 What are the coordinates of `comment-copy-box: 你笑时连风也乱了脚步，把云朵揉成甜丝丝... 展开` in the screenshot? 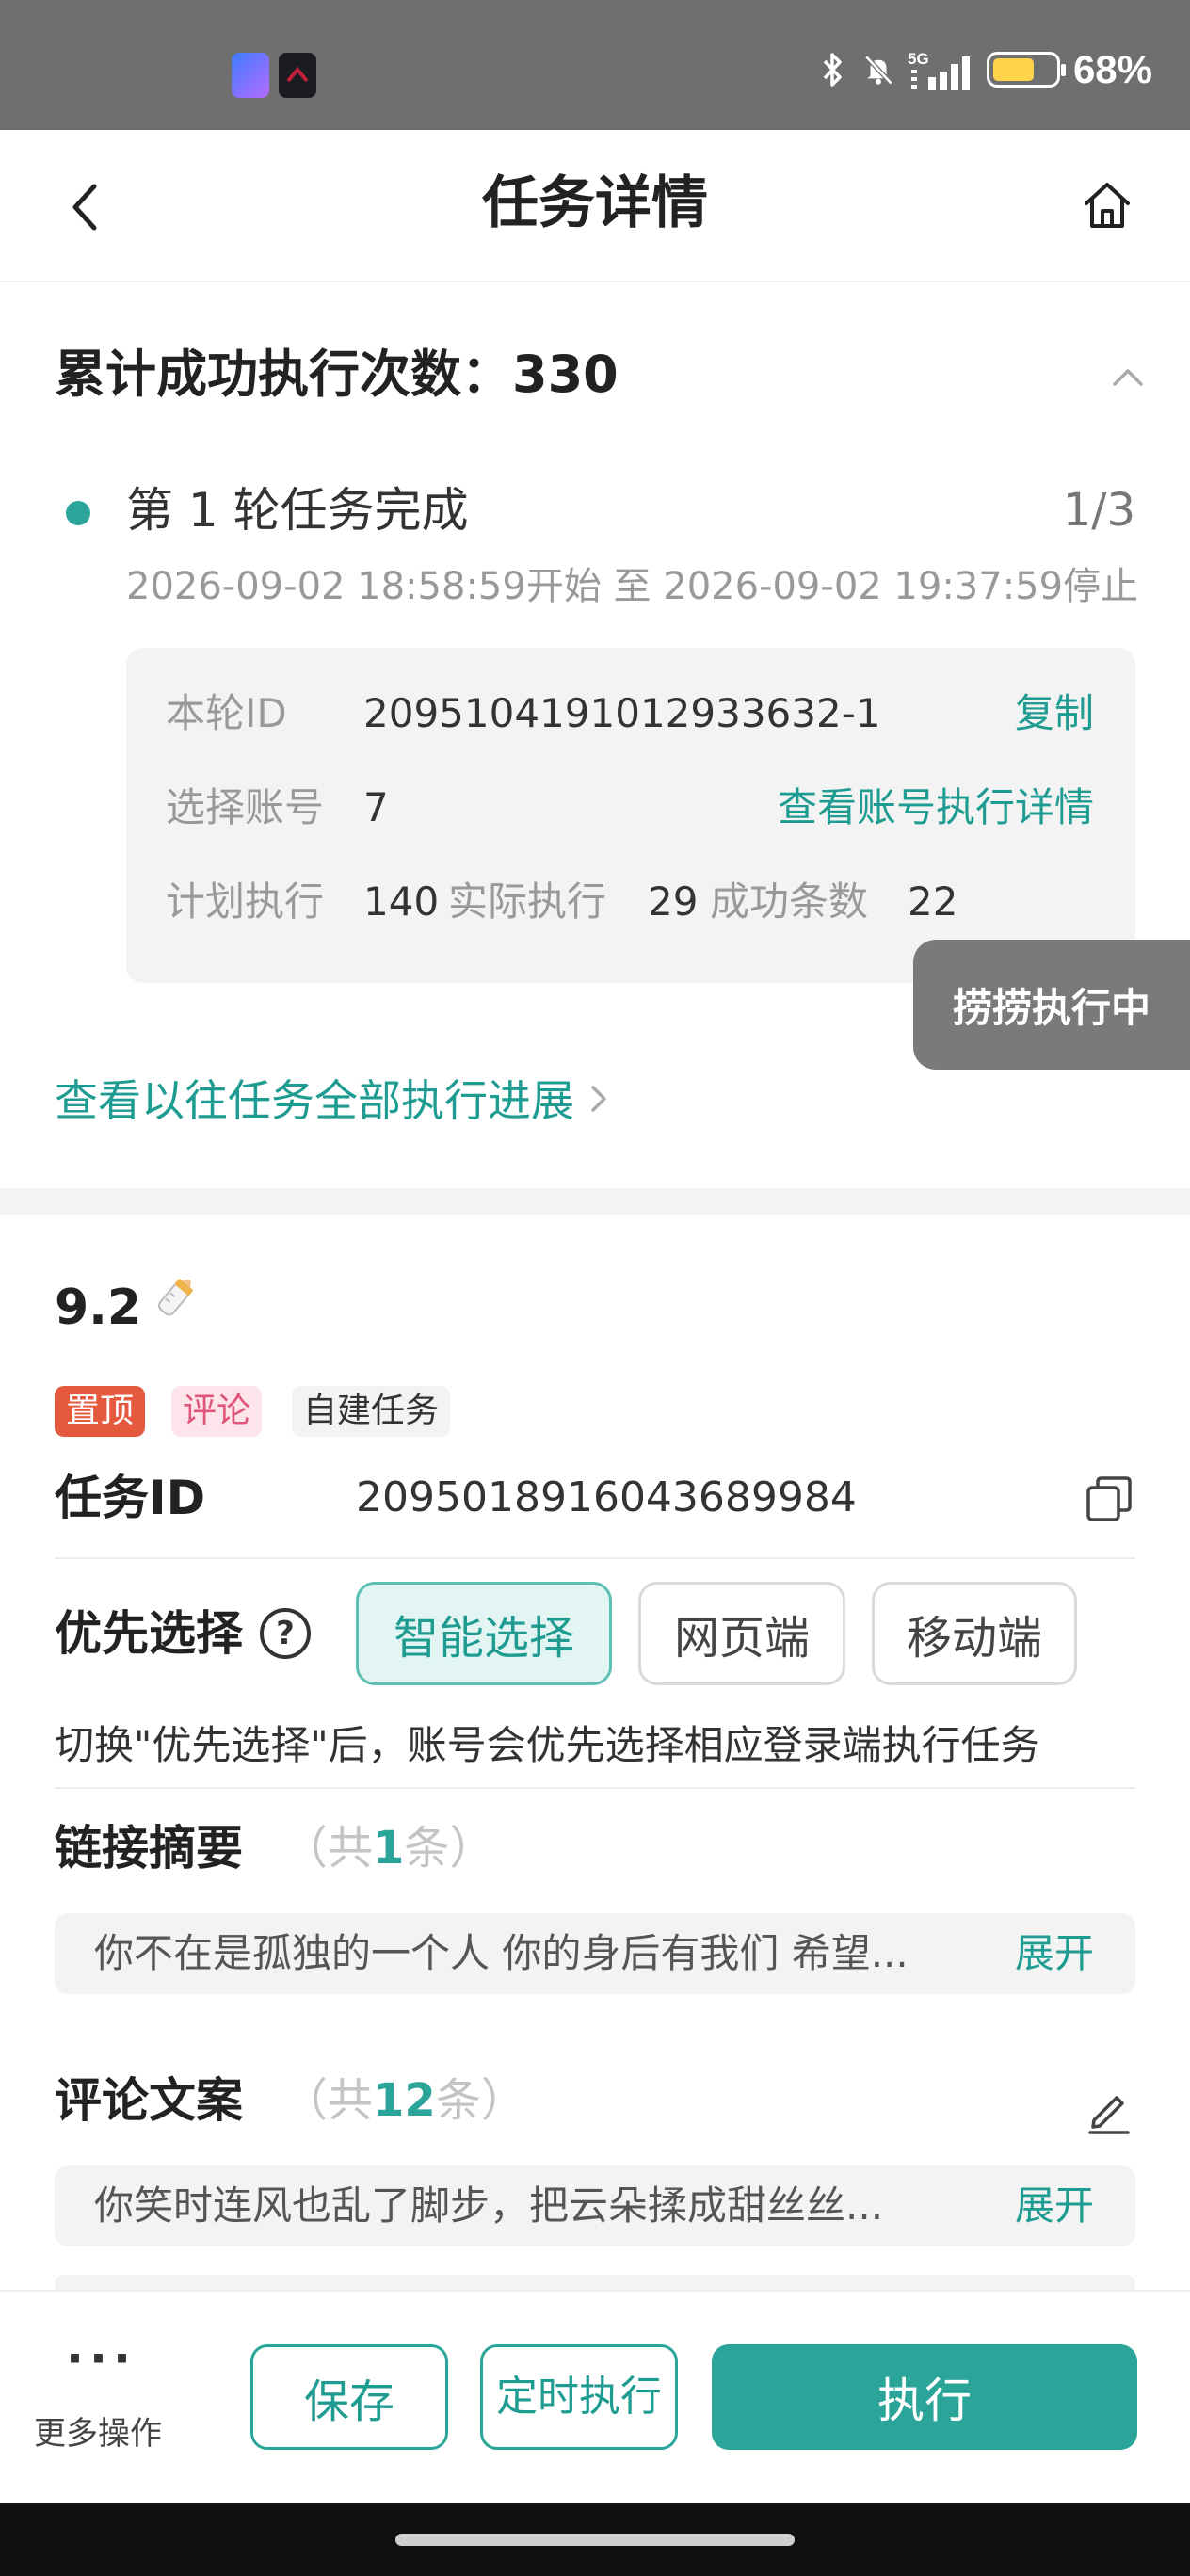 It's located at (595, 2205).